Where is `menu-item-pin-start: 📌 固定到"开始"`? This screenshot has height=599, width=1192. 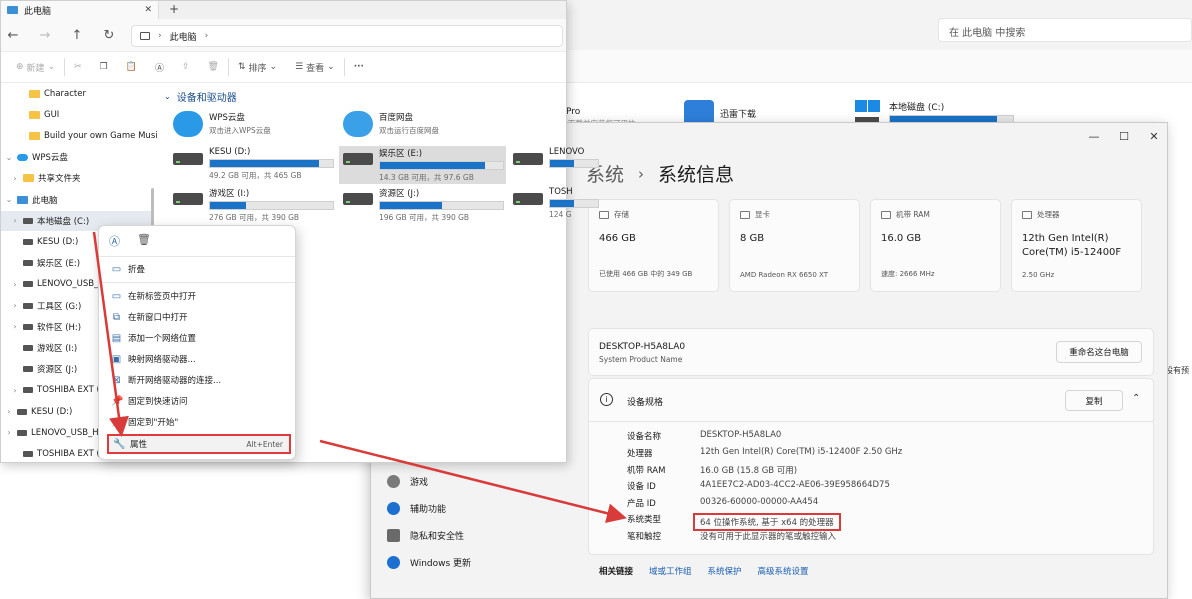
menu-item-pin-start: 📌 固定到"开始" is located at coordinates (199, 422).